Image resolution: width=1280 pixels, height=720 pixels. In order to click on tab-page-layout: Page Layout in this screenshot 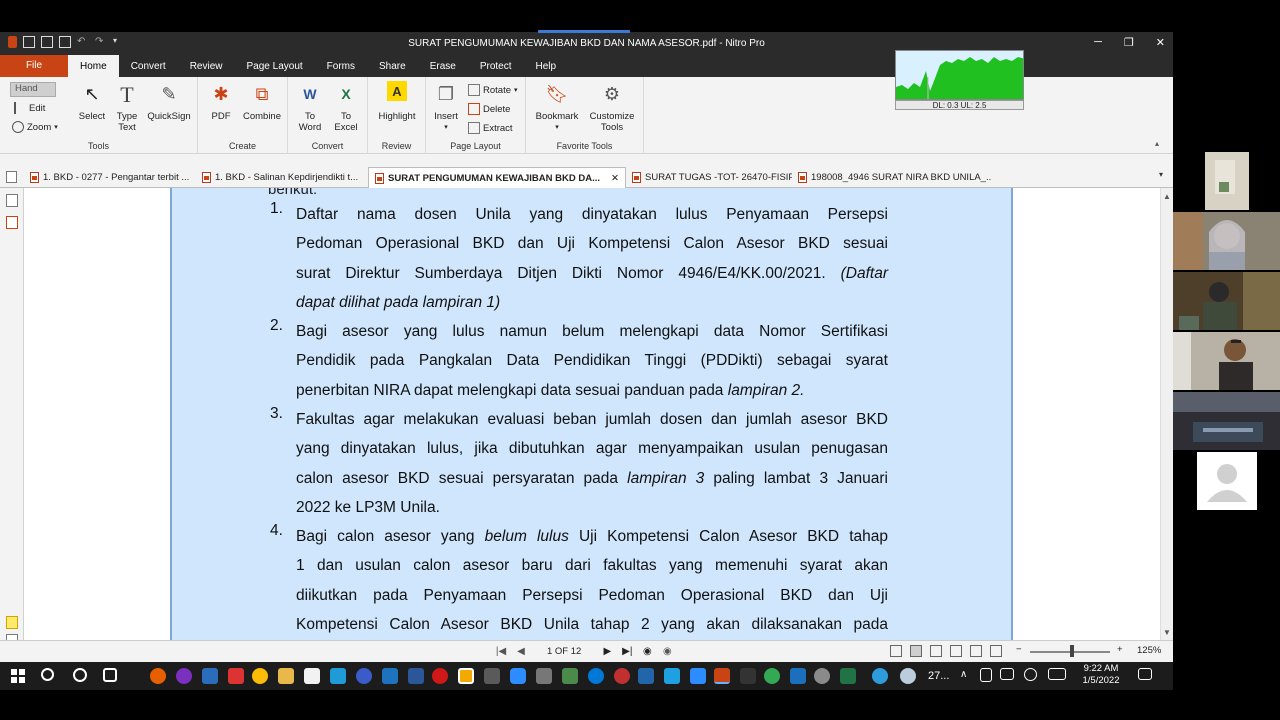, I will do `click(275, 66)`.